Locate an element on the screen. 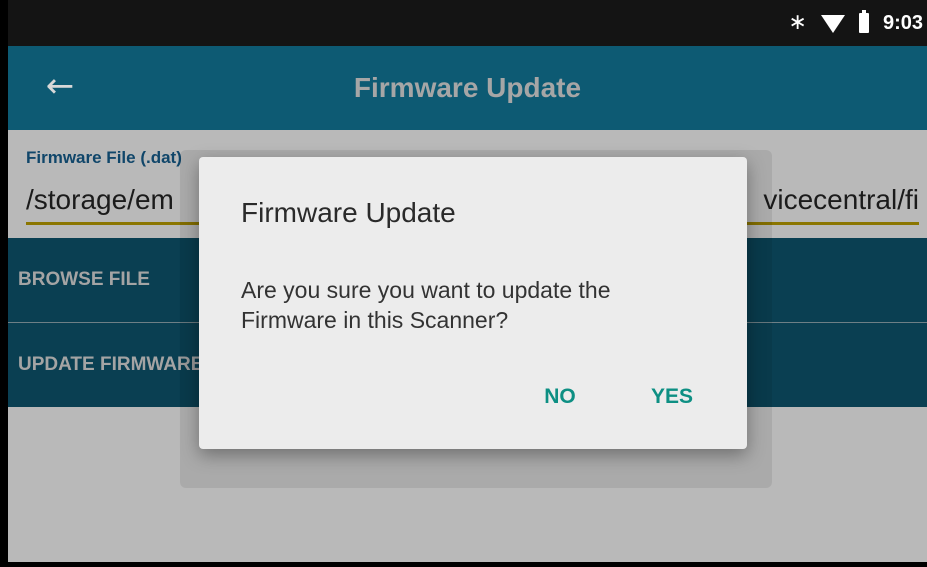  wifi-icon is located at coordinates (832, 24).